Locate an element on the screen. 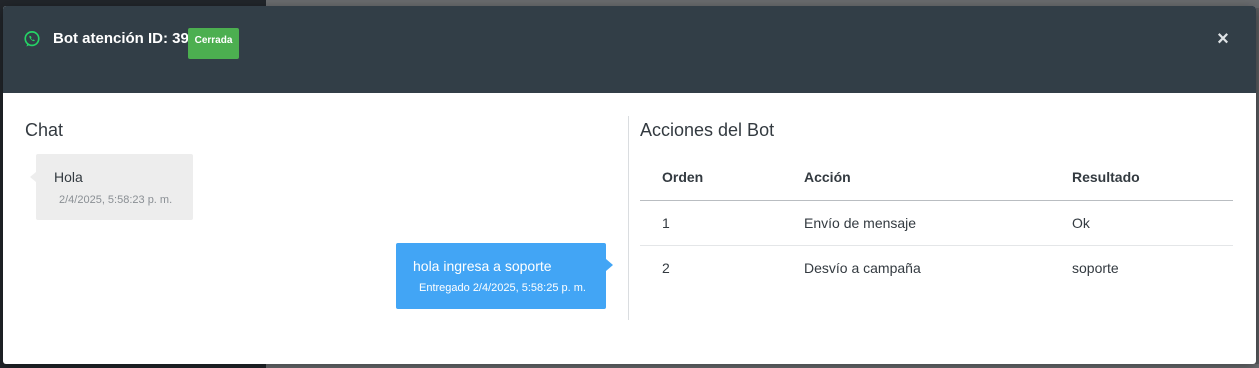 The width and height of the screenshot is (1259, 368). table-header-row: Orden Acción Resultado is located at coordinates (936, 178).